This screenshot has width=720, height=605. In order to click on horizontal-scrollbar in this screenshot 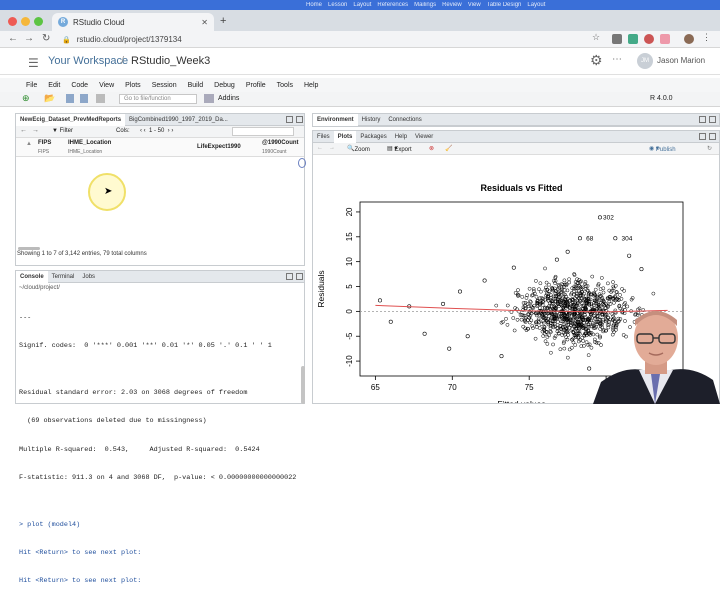, I will do `click(29, 248)`.